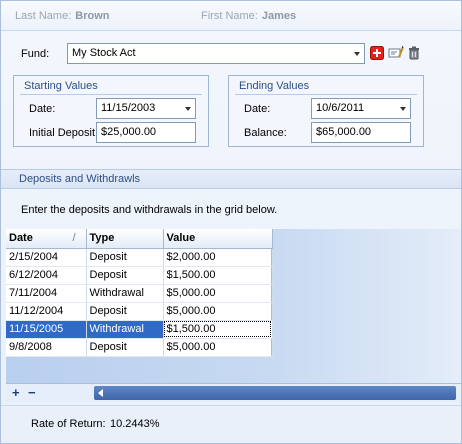 The width and height of the screenshot is (462, 444). I want to click on table-row: 9/8/2008 Deposit $5,000.00, so click(139, 347).